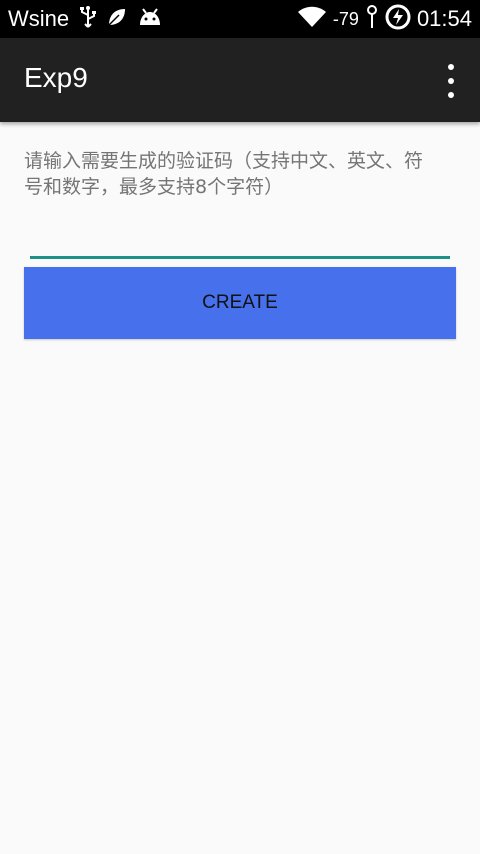  Describe the element at coordinates (444, 18) in the screenshot. I see `clock: 01:54` at that location.